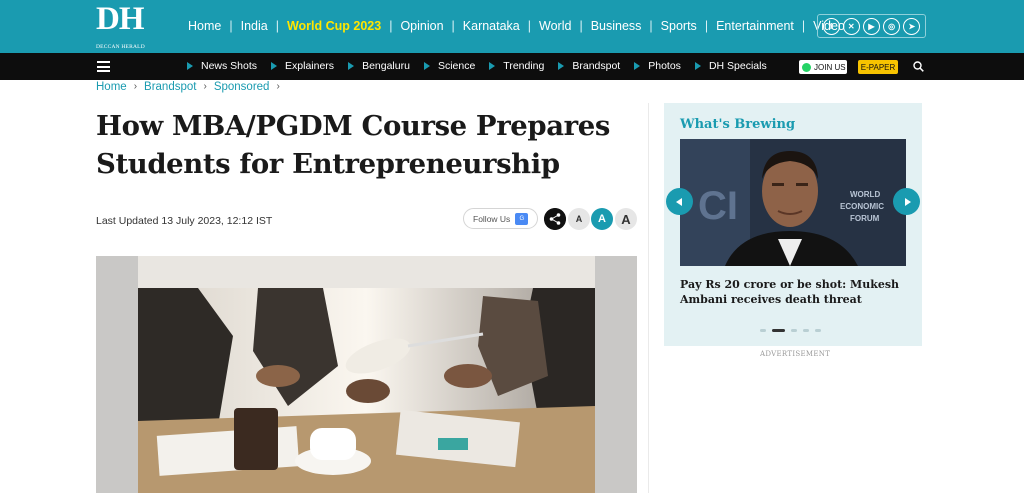 This screenshot has width=1024, height=493. I want to click on google-news-icon: G, so click(522, 218).